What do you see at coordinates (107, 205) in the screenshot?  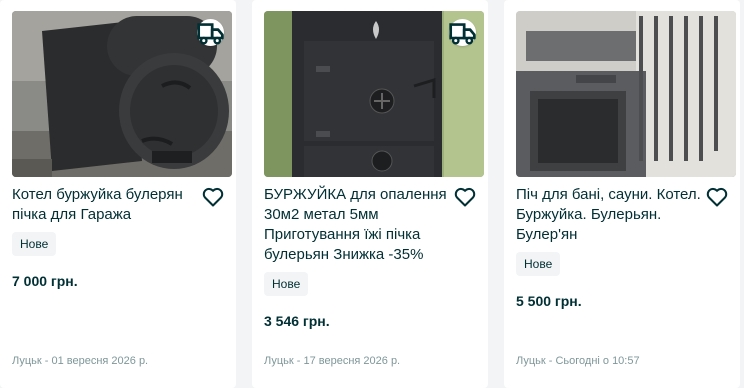 I see `listing-title: Котел буржуйка булерян пічка для Гаража` at bounding box center [107, 205].